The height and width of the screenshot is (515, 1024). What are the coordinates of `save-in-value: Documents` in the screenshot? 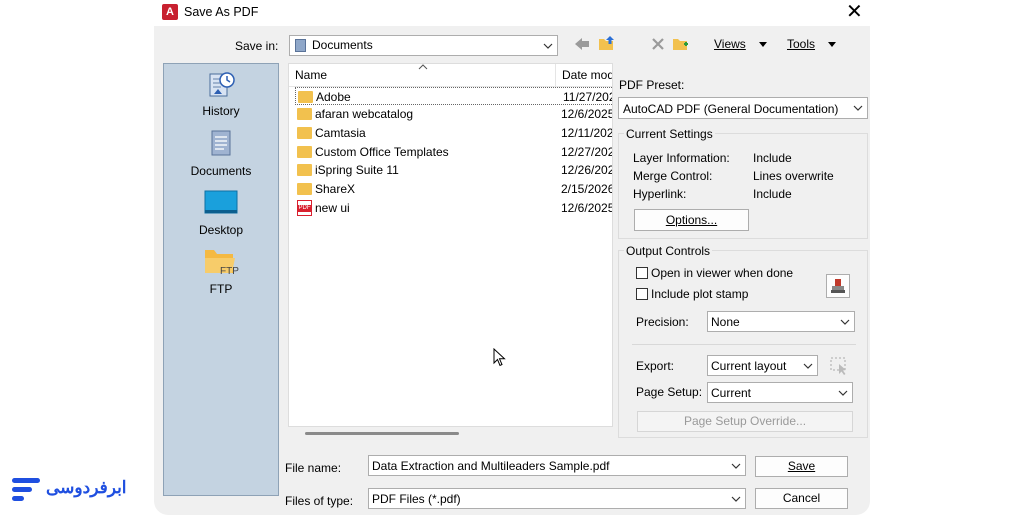 It's located at (342, 45).